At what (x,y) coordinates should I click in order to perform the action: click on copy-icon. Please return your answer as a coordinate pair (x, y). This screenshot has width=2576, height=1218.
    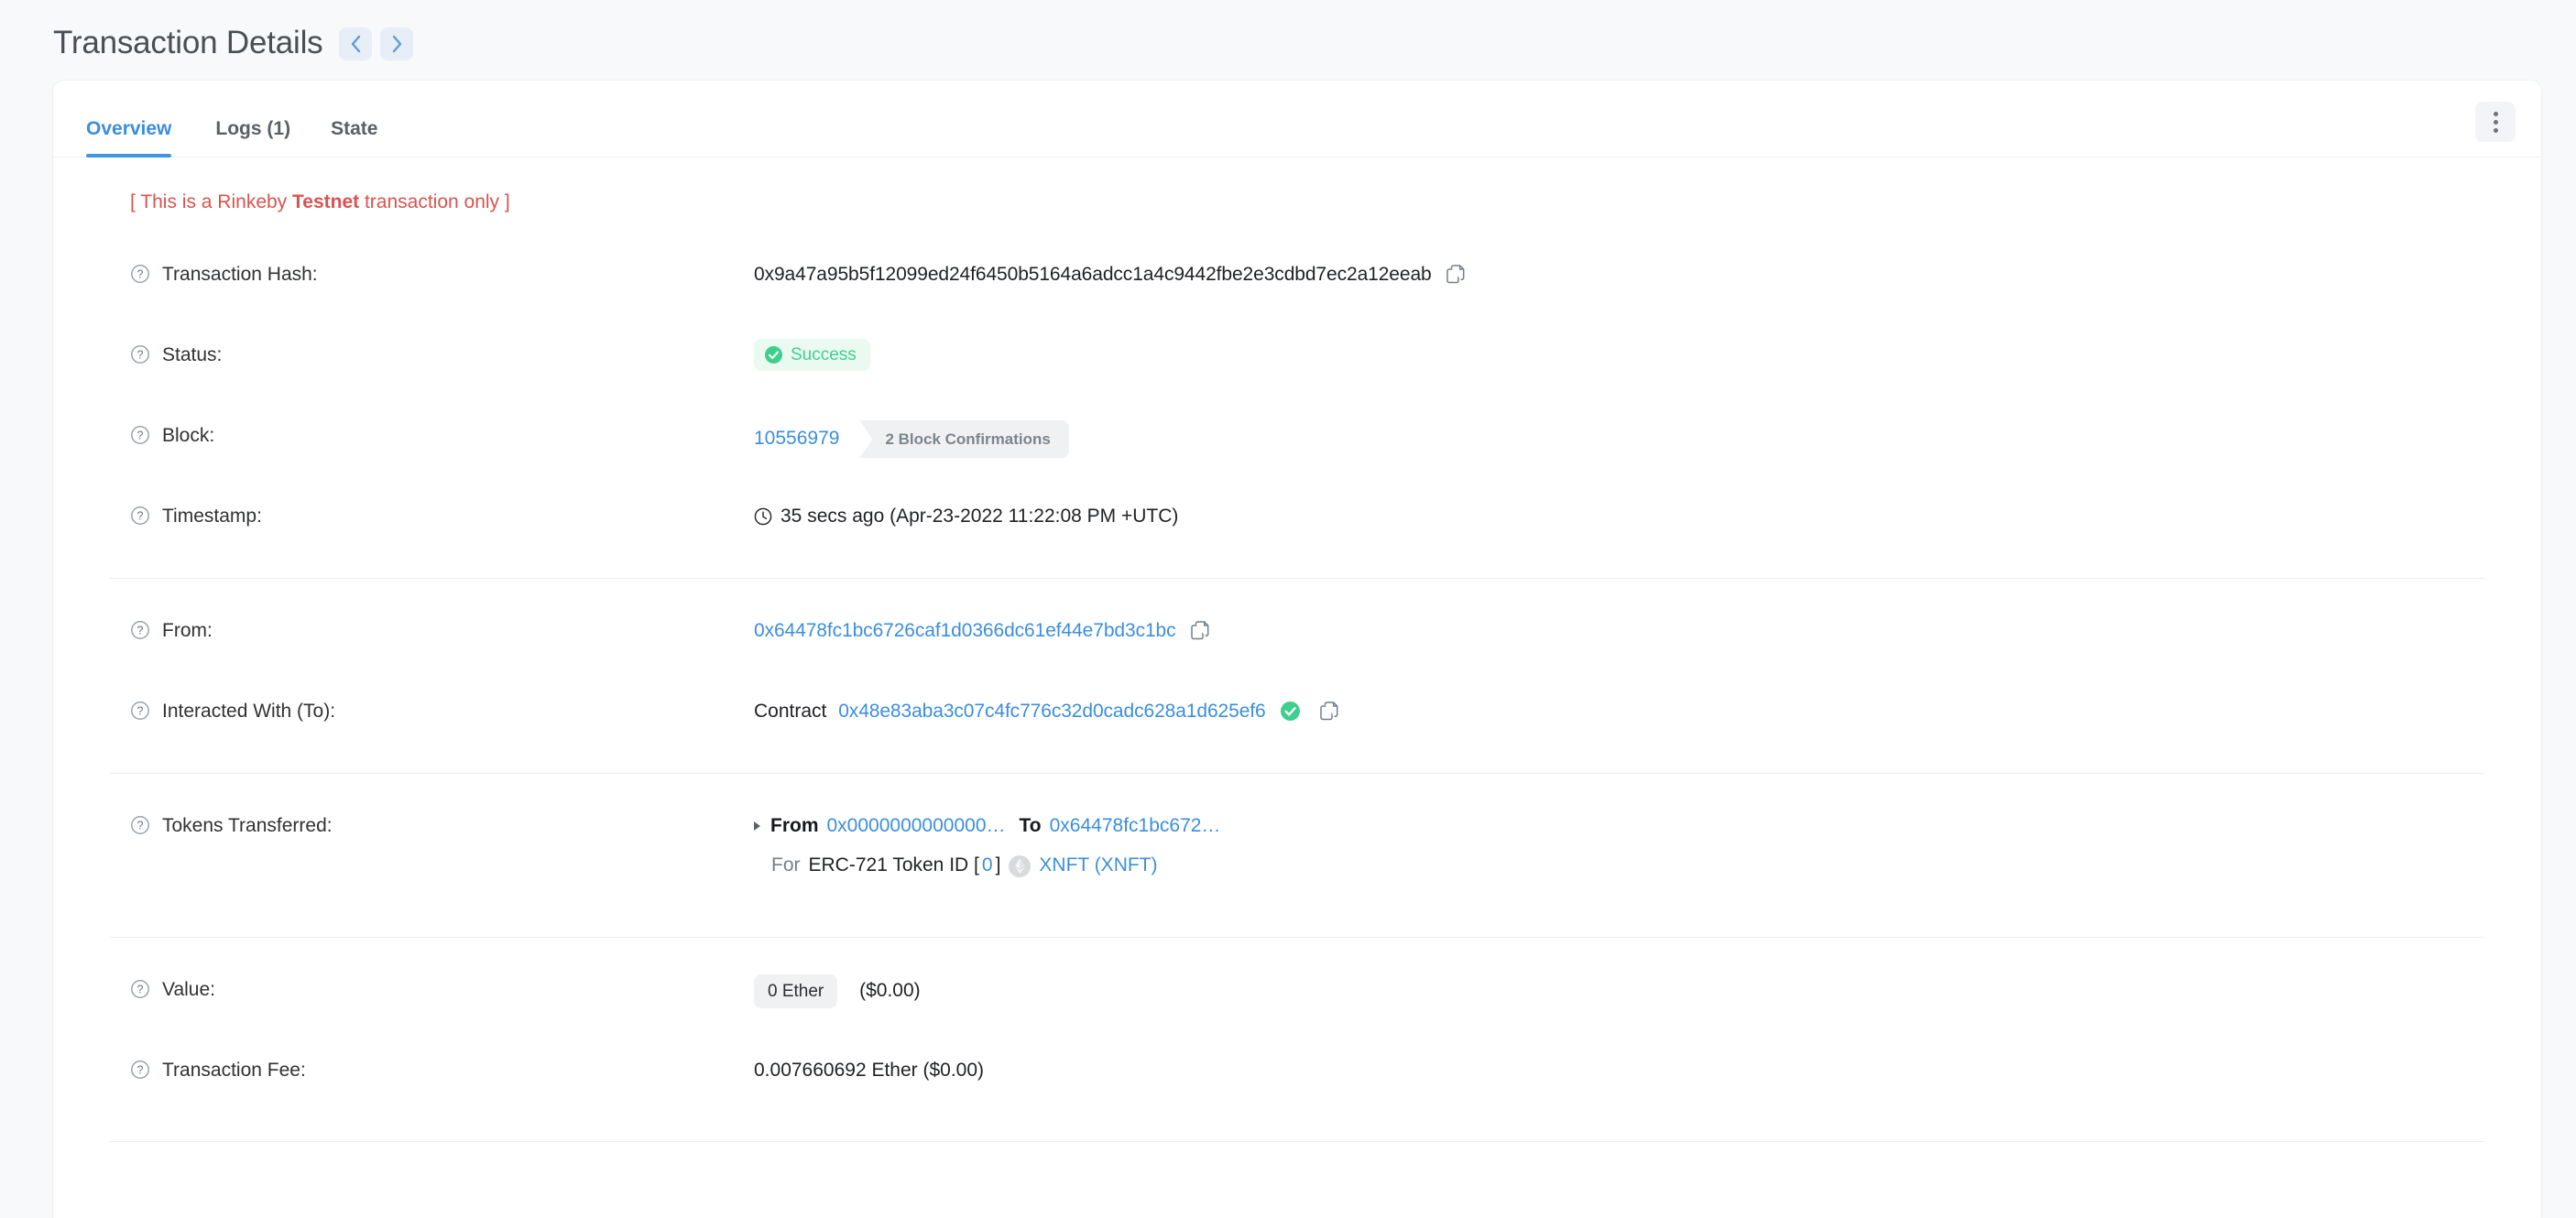
    Looking at the image, I should click on (1329, 711).